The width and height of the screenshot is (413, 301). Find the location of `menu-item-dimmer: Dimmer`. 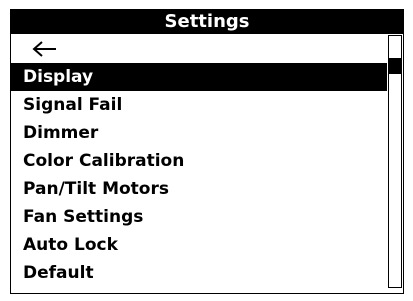

menu-item-dimmer: Dimmer is located at coordinates (199, 133).